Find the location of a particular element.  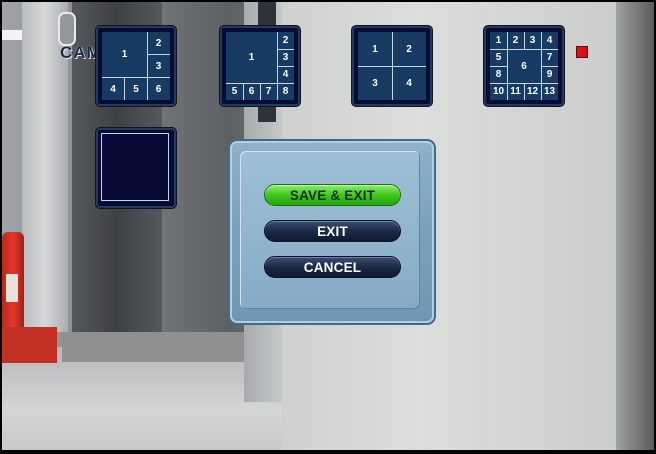

layout-6-split-button: 1 2 3 4 5 6 is located at coordinates (136, 66).